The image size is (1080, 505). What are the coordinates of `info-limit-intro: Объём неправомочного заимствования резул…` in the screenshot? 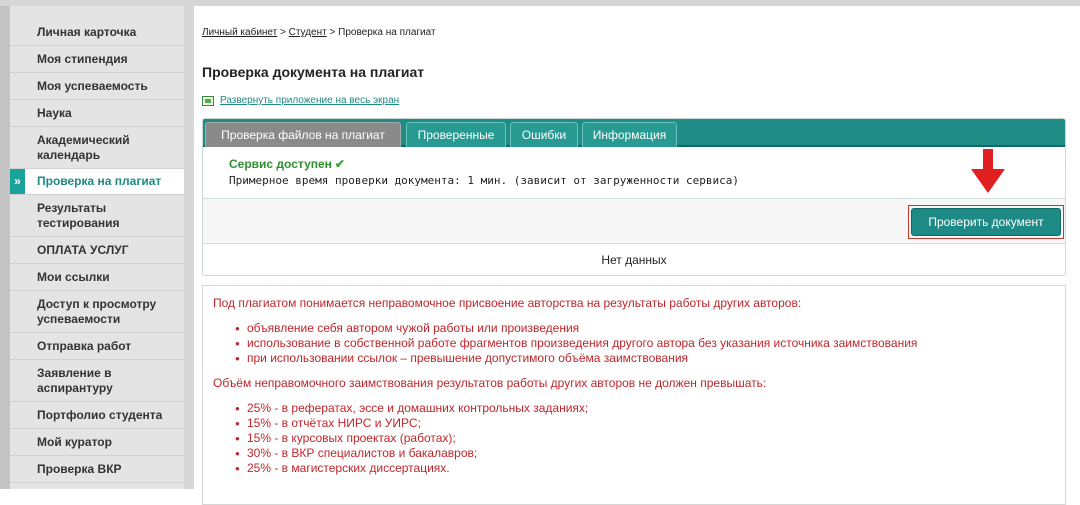 It's located at (490, 383).